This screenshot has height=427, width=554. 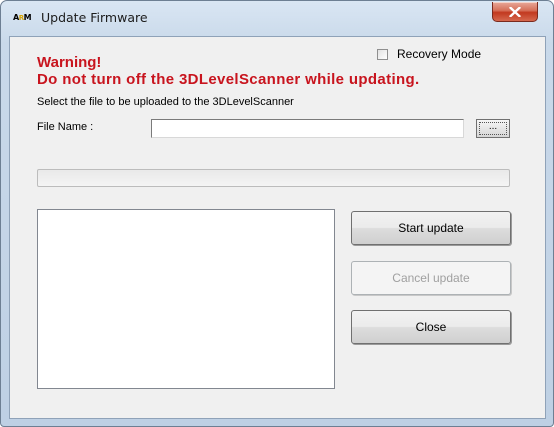 I want to click on cancel-update-button: Cancel update, so click(x=431, y=278).